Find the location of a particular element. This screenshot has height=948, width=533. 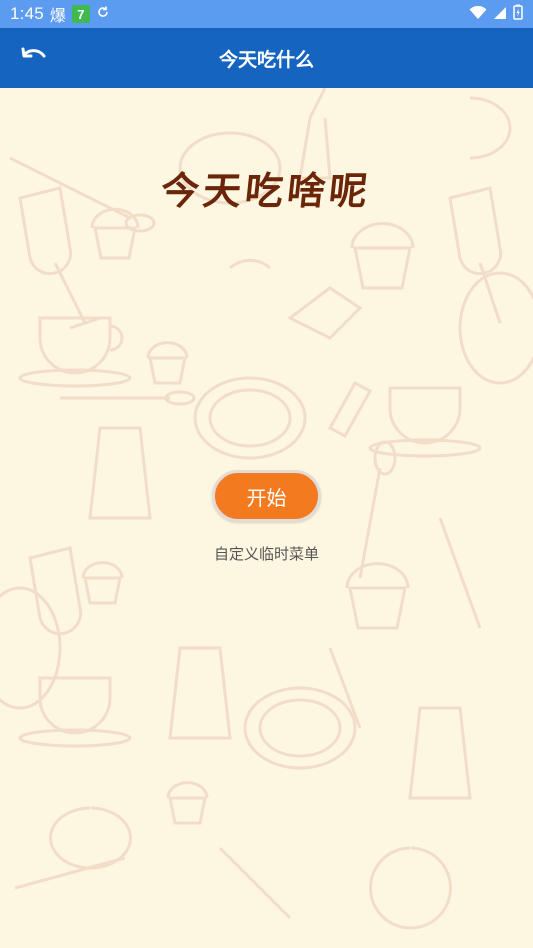

hero-title: 今天吃啥呢 is located at coordinates (266, 190).